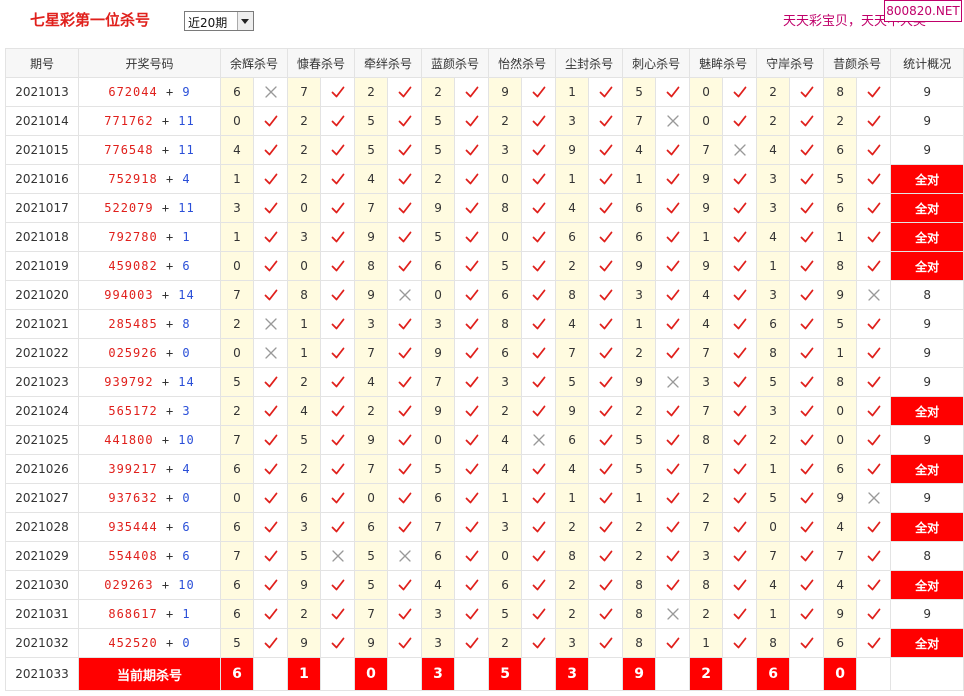 The width and height of the screenshot is (964, 696). Describe the element at coordinates (186, 353) in the screenshot. I see `bonus-number: 0` at that location.